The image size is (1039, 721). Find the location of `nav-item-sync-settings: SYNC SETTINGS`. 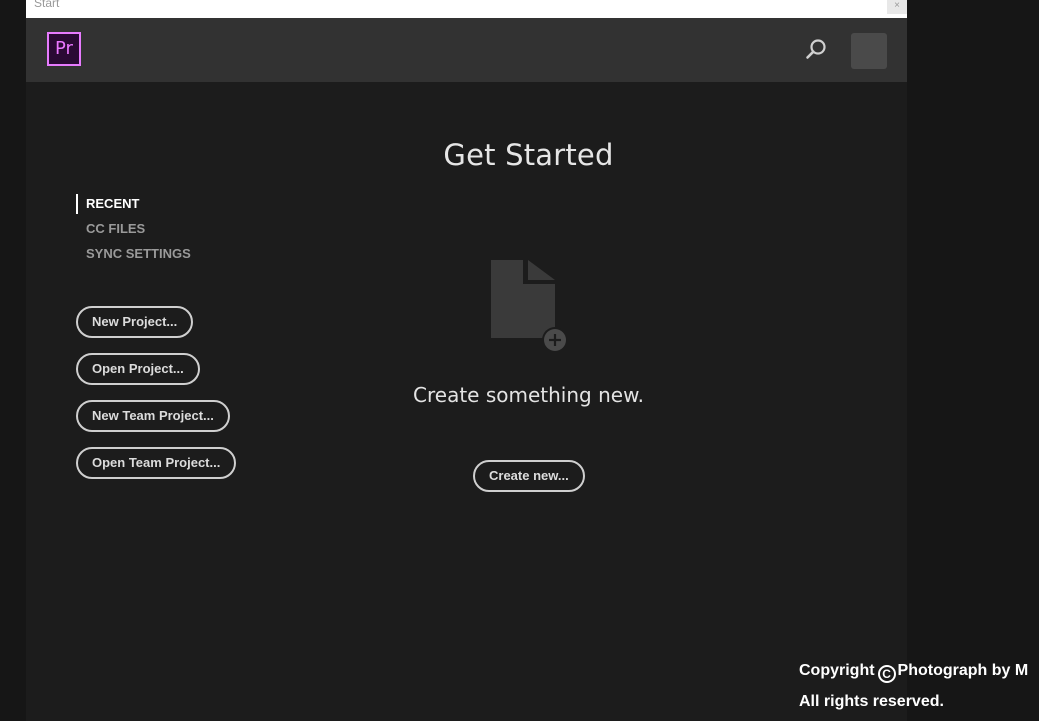

nav-item-sync-settings: SYNC SETTINGS is located at coordinates (133, 256).